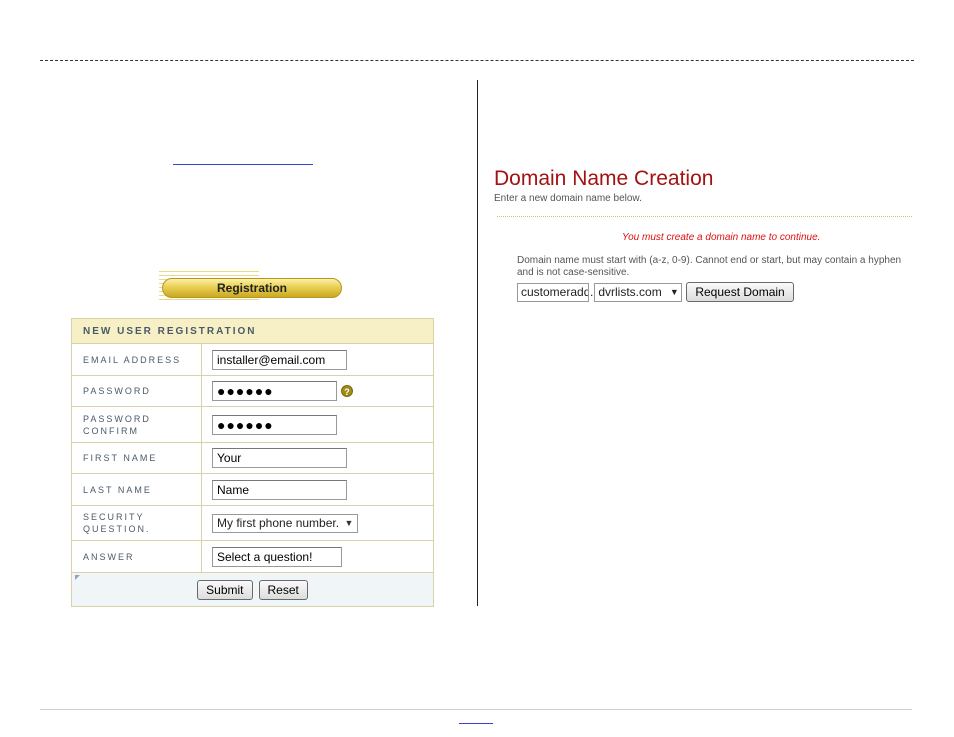  What do you see at coordinates (137, 359) in the screenshot?
I see `email-label: EMAIL ADDRESS` at bounding box center [137, 359].